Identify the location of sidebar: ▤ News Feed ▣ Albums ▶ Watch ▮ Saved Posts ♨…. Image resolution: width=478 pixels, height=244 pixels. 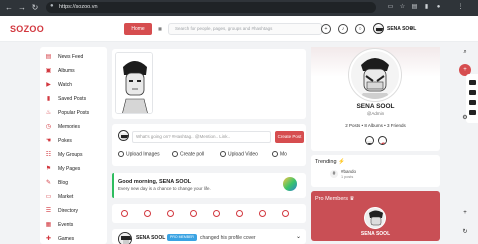
(73, 145).